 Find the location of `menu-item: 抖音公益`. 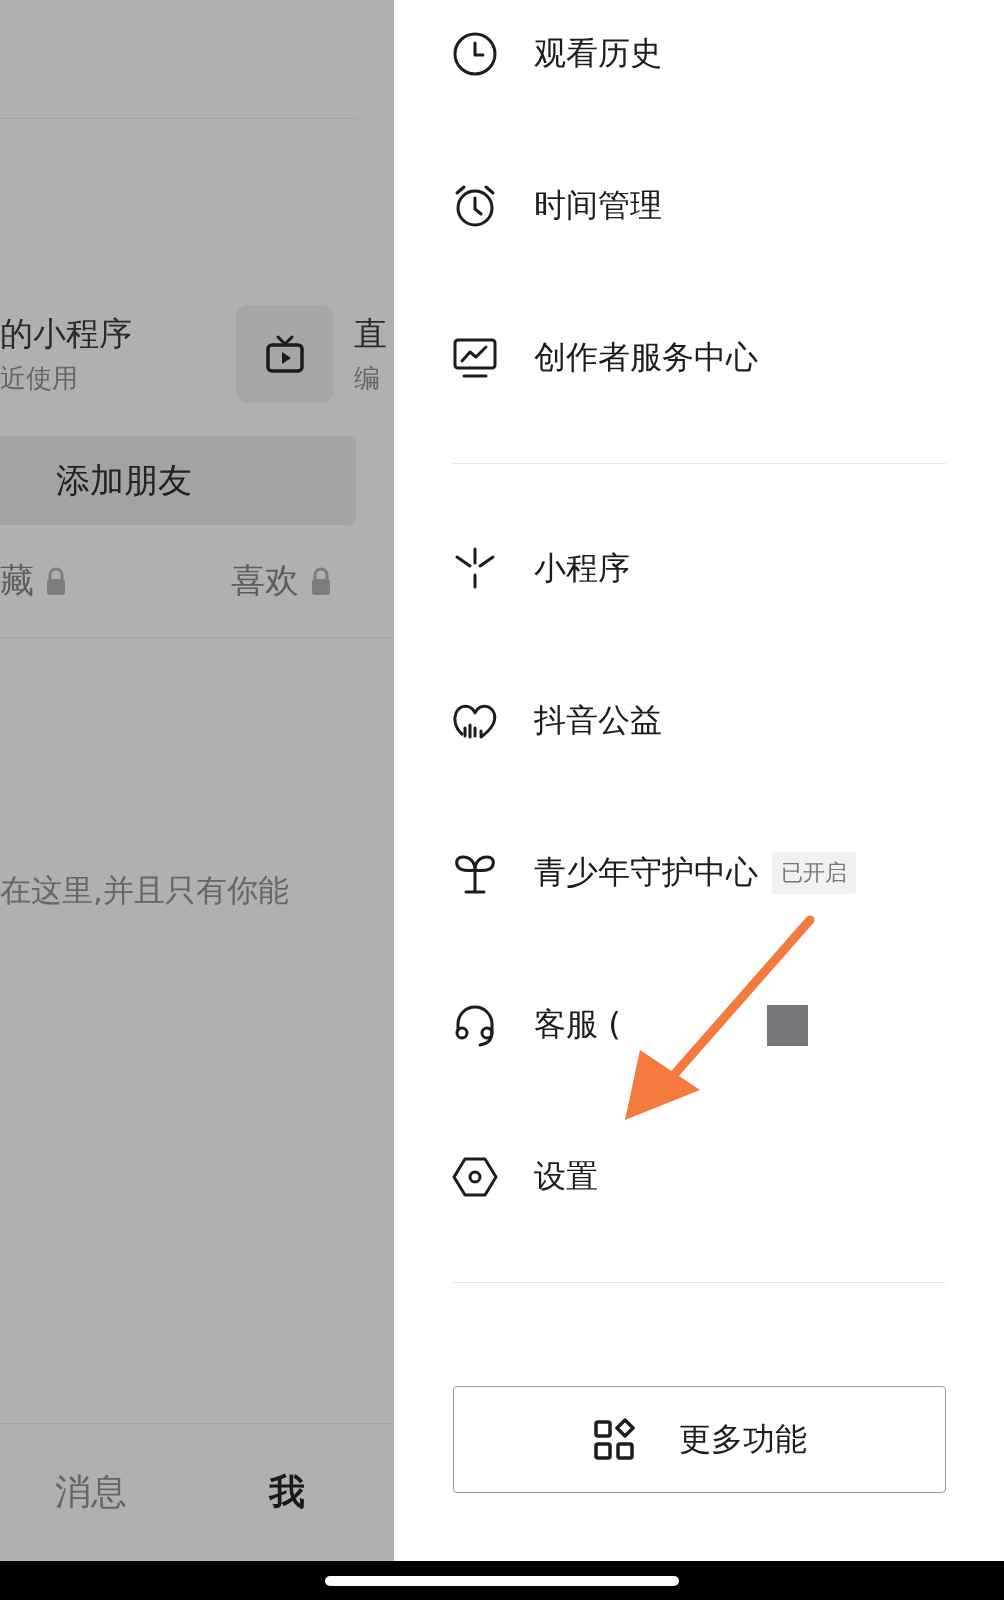

menu-item: 抖音公益 is located at coordinates (598, 721).